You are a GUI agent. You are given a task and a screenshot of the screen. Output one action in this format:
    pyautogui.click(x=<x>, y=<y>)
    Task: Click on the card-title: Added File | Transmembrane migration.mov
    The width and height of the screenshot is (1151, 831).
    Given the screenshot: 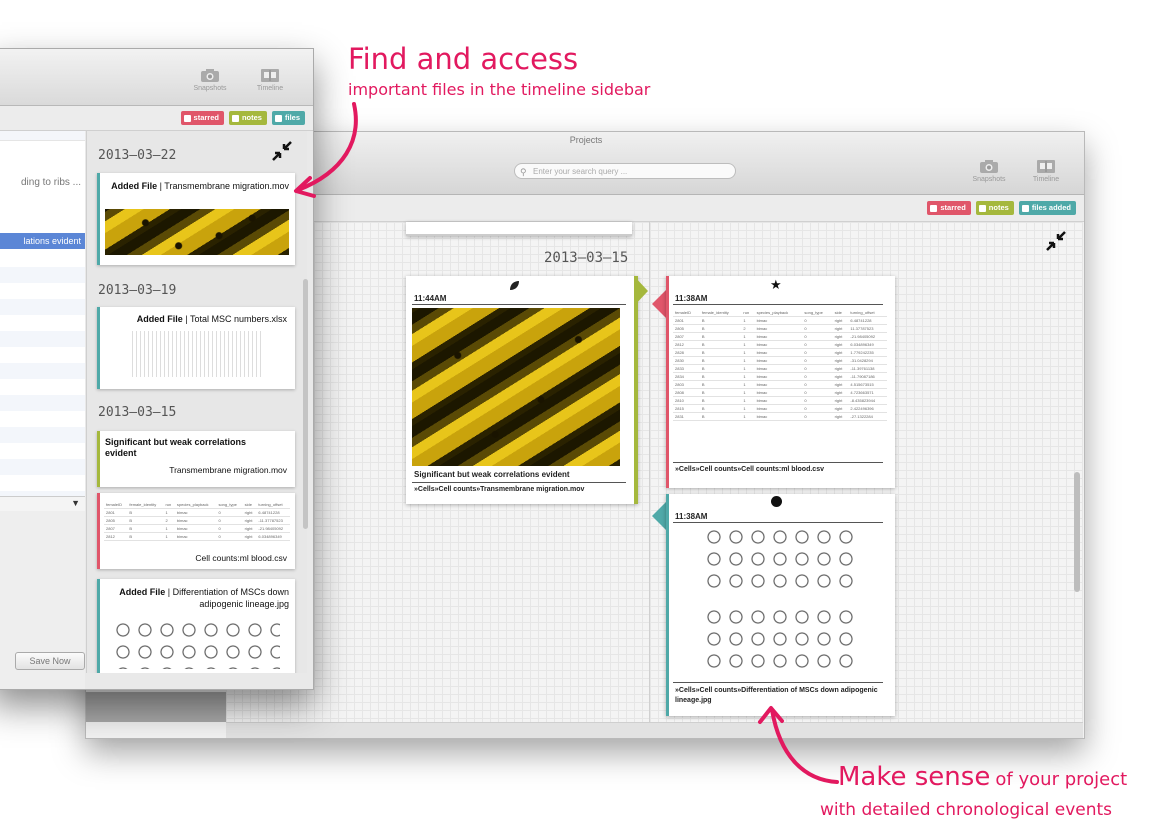 What is the action you would take?
    pyautogui.click(x=200, y=186)
    